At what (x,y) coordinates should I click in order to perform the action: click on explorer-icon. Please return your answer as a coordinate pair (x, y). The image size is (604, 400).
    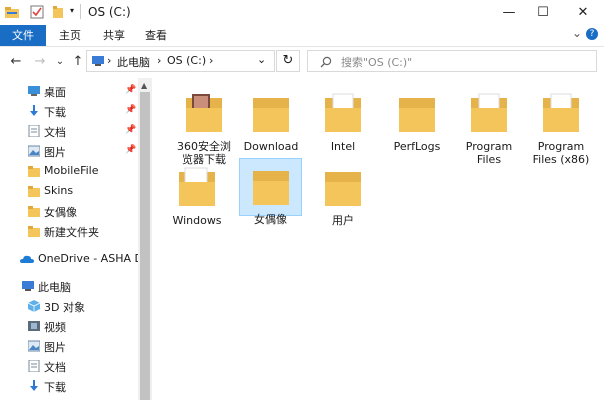
    Looking at the image, I should click on (12, 12).